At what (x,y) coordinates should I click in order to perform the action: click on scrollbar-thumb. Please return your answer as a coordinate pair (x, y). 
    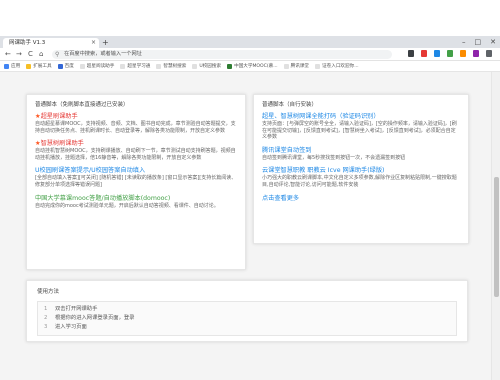
    Looking at the image, I should click on (496, 237).